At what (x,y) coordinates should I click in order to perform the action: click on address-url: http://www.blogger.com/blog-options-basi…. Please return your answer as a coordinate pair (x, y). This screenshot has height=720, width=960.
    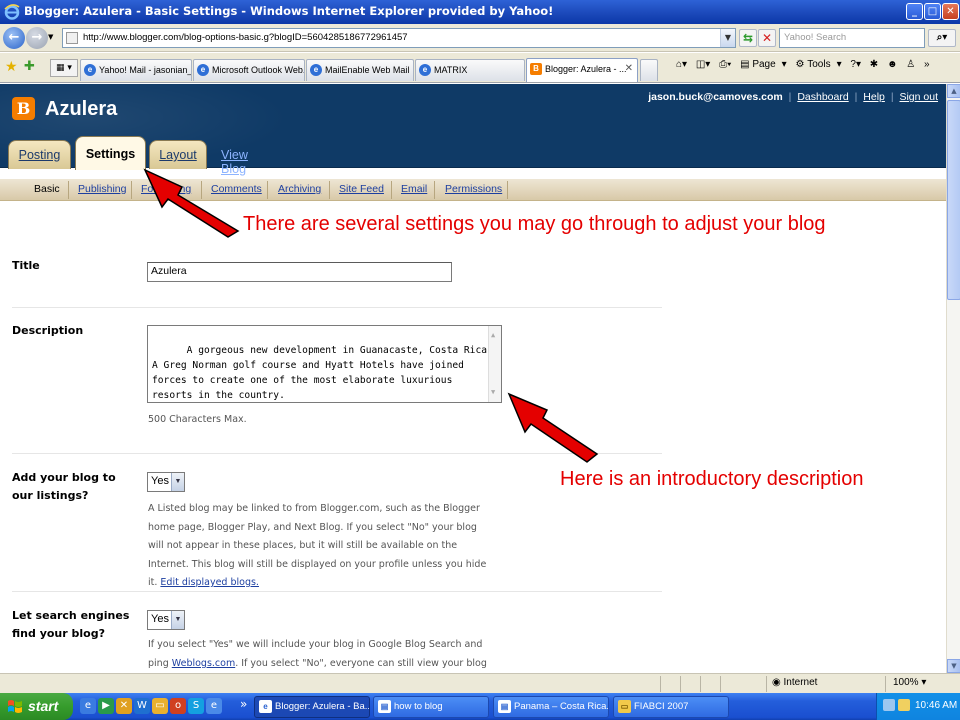
    Looking at the image, I should click on (245, 37).